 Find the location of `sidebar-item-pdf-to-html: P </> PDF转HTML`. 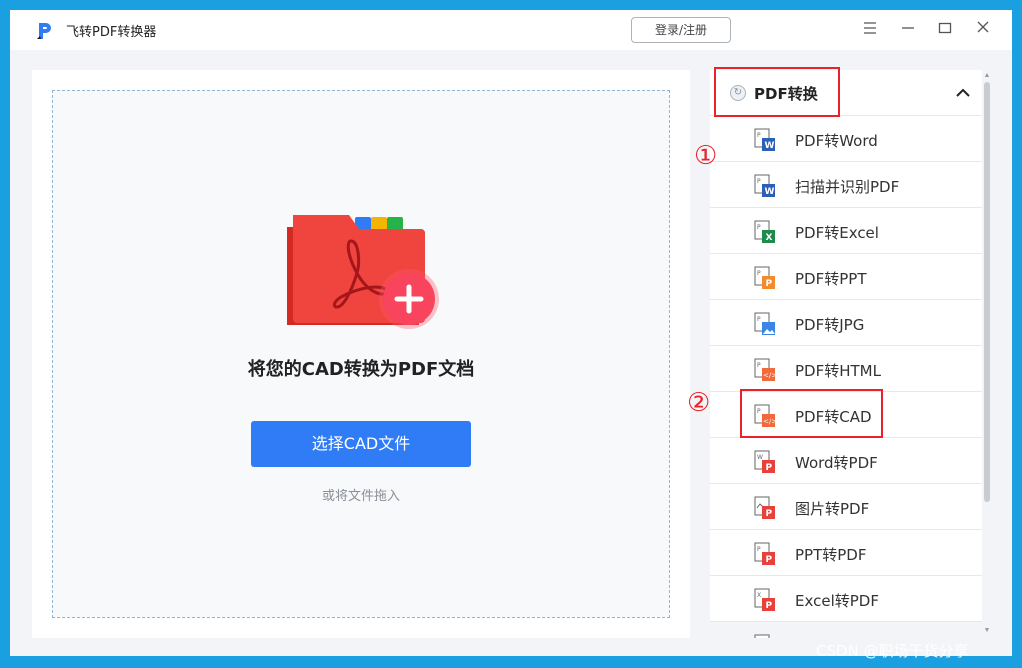

sidebar-item-pdf-to-html: P </> PDF转HTML is located at coordinates (846, 369).